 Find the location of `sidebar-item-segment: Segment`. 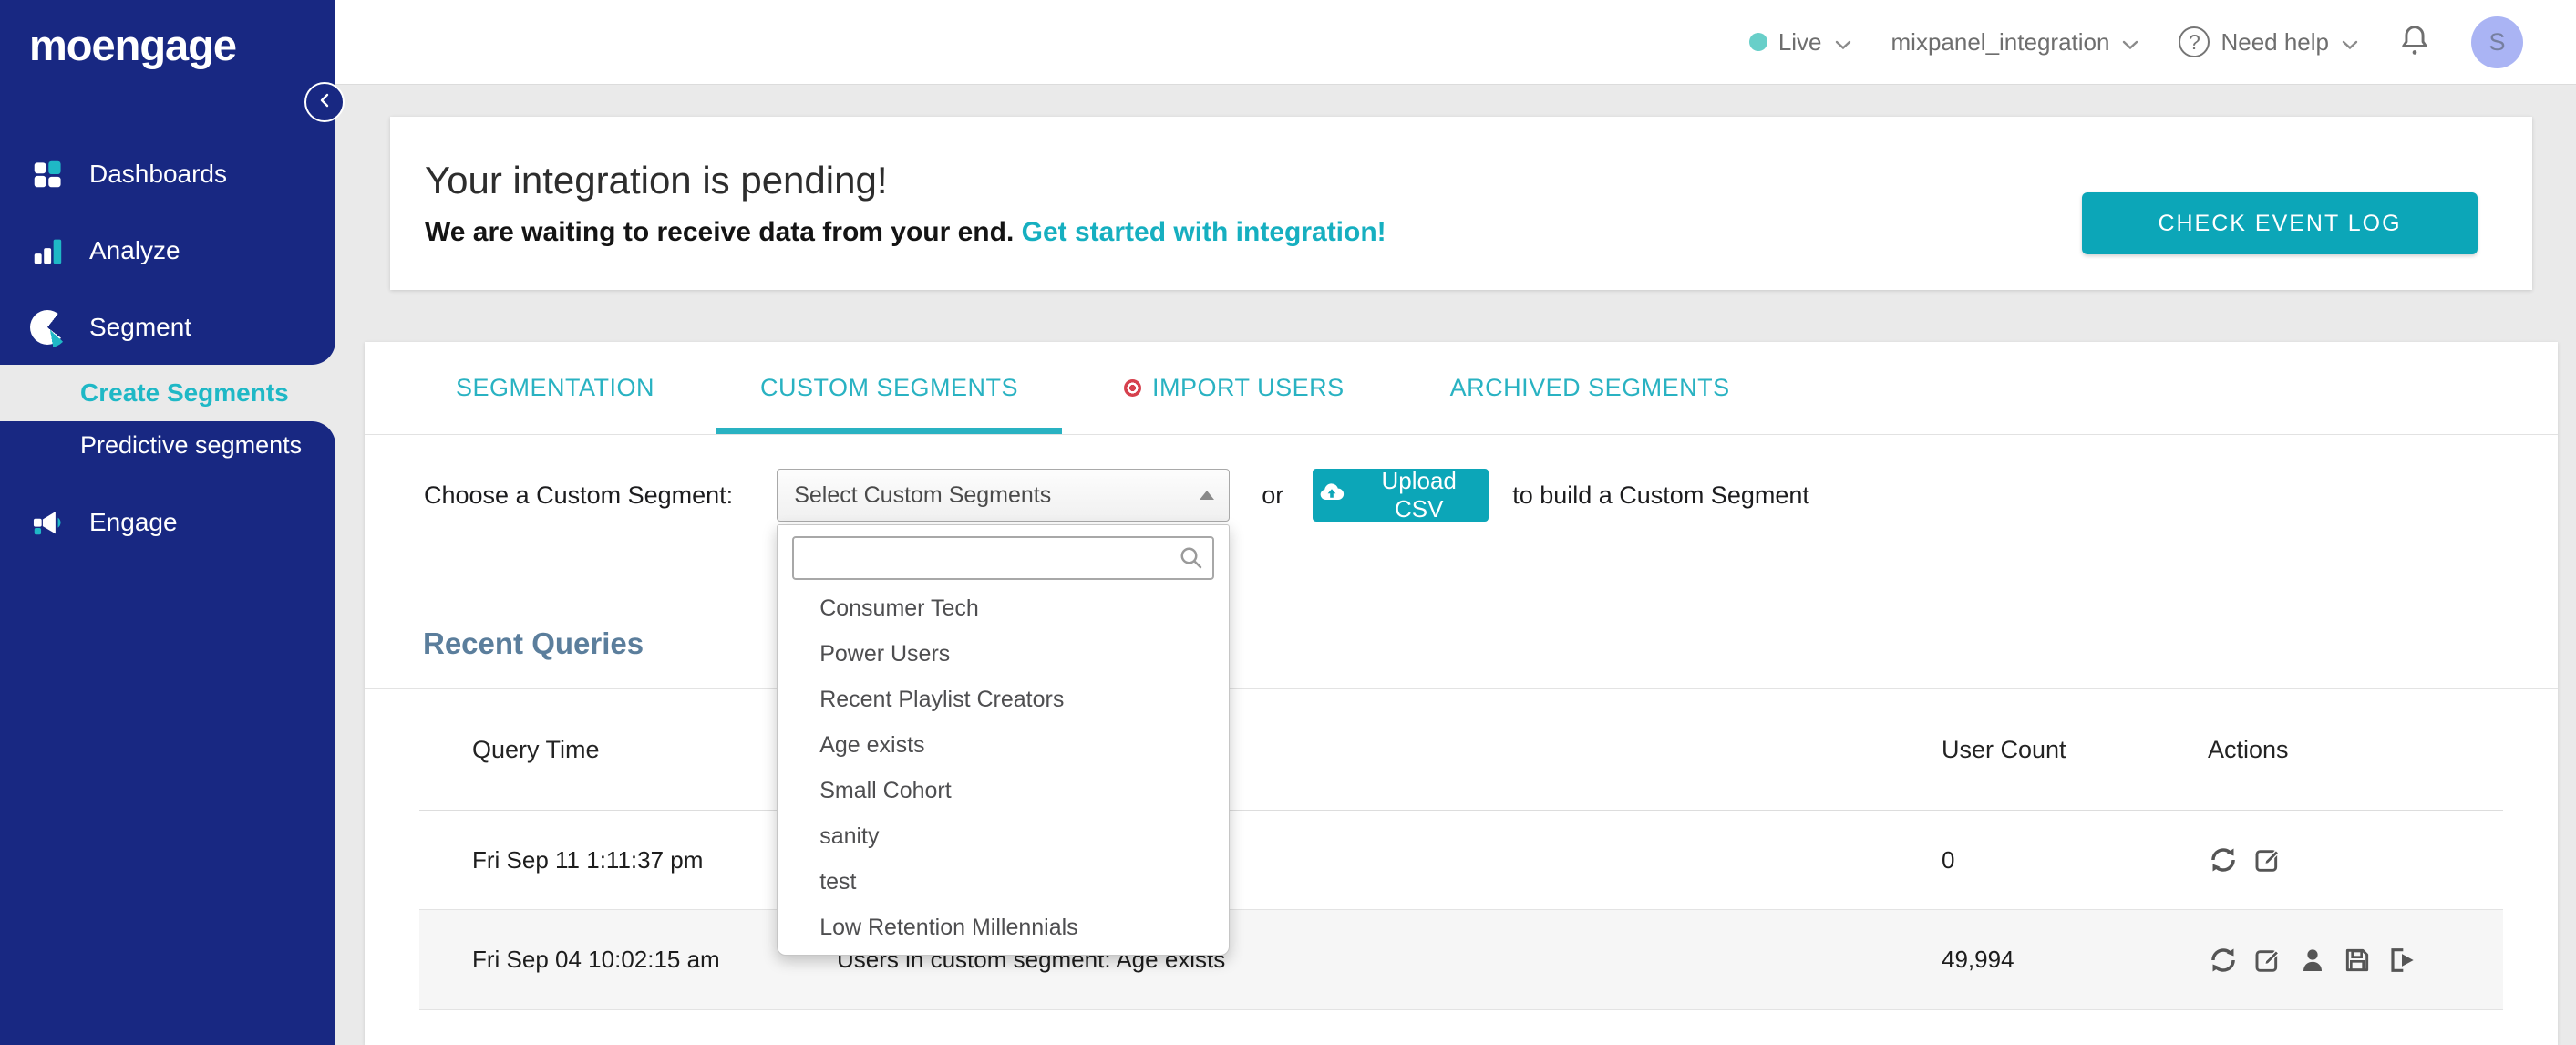

sidebar-item-segment: Segment is located at coordinates (167, 327).